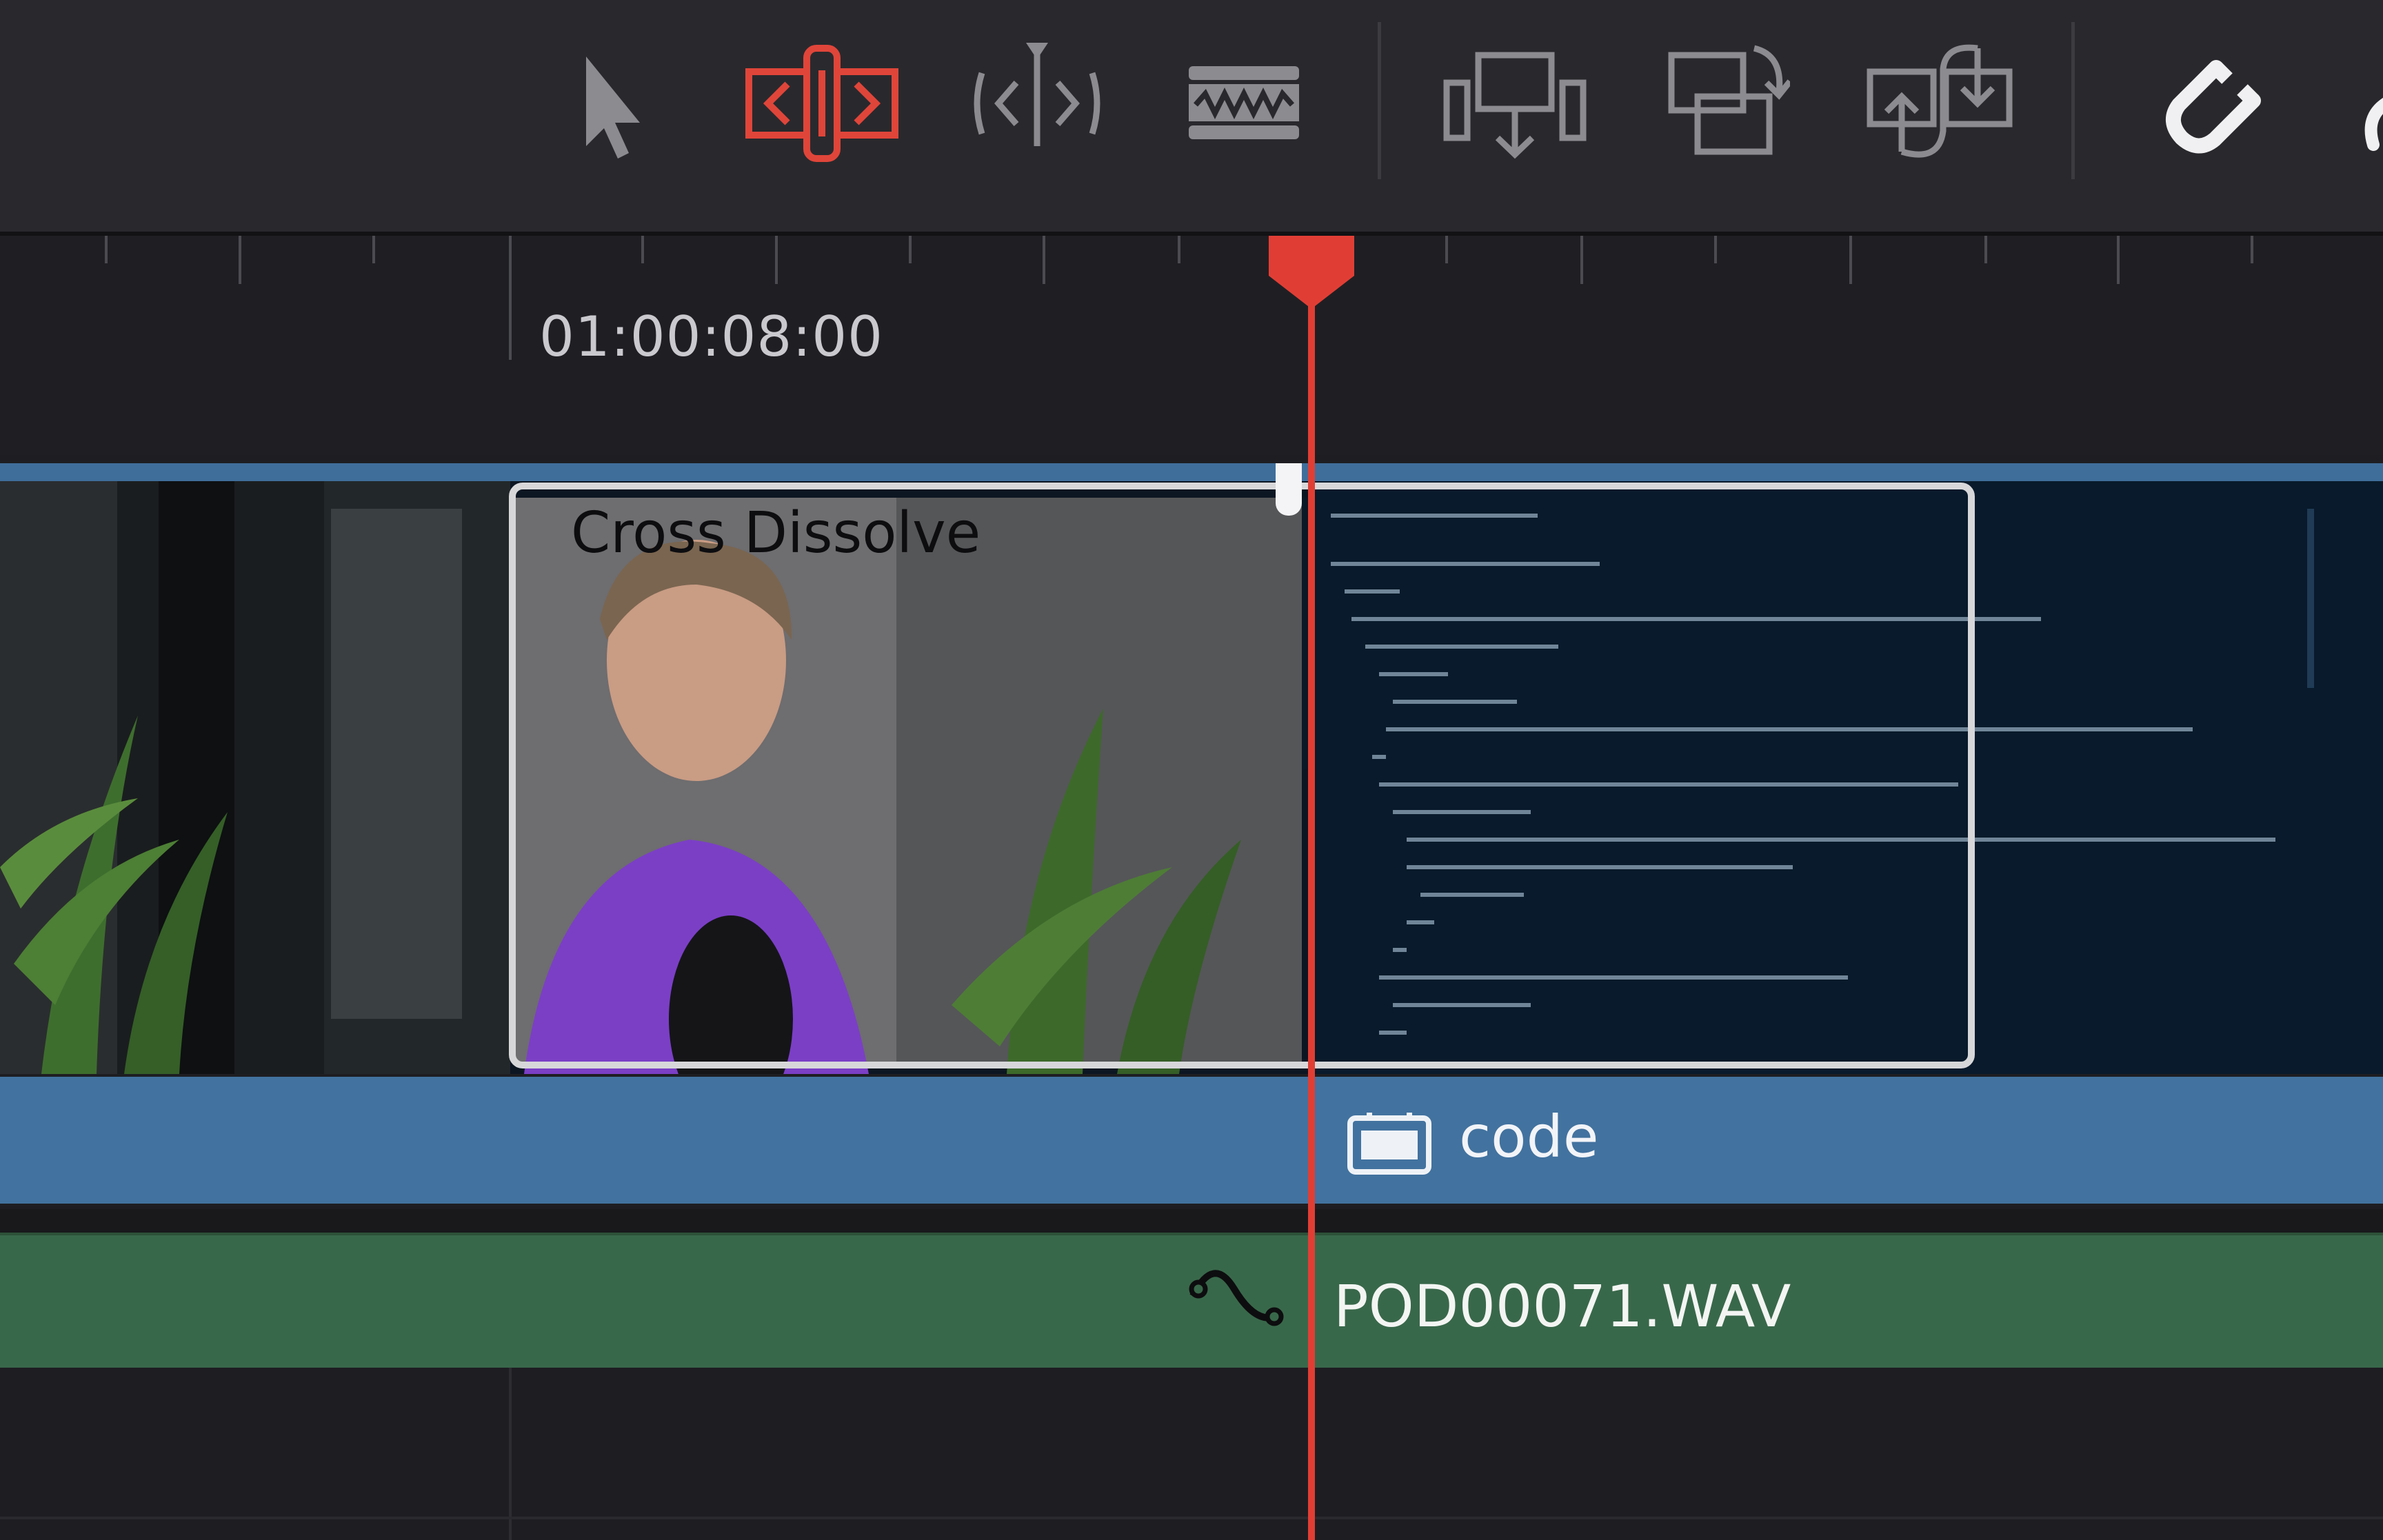 The height and width of the screenshot is (1540, 2383). I want to click on trim-edit-icon, so click(821, 104).